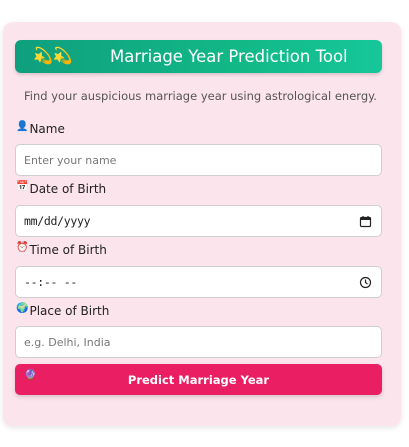  I want to click on name-label: 👤 Name, so click(40, 128).